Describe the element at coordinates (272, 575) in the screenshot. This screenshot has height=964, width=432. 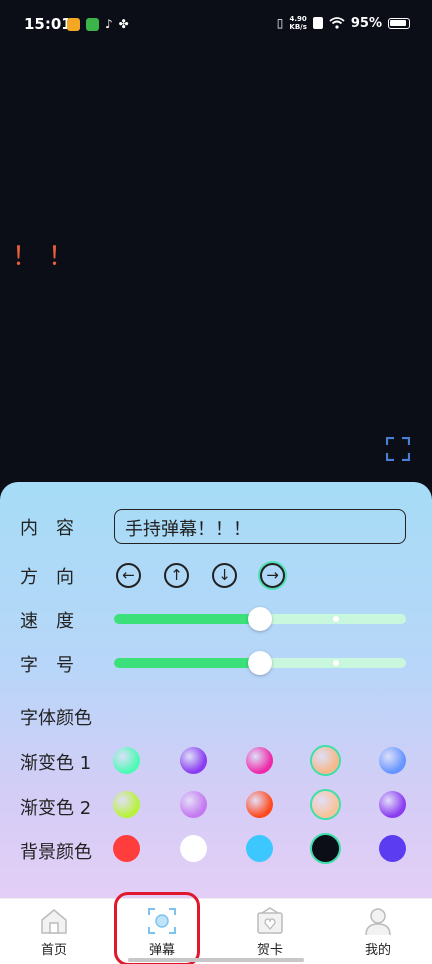
I see `direction-right-button: →` at that location.